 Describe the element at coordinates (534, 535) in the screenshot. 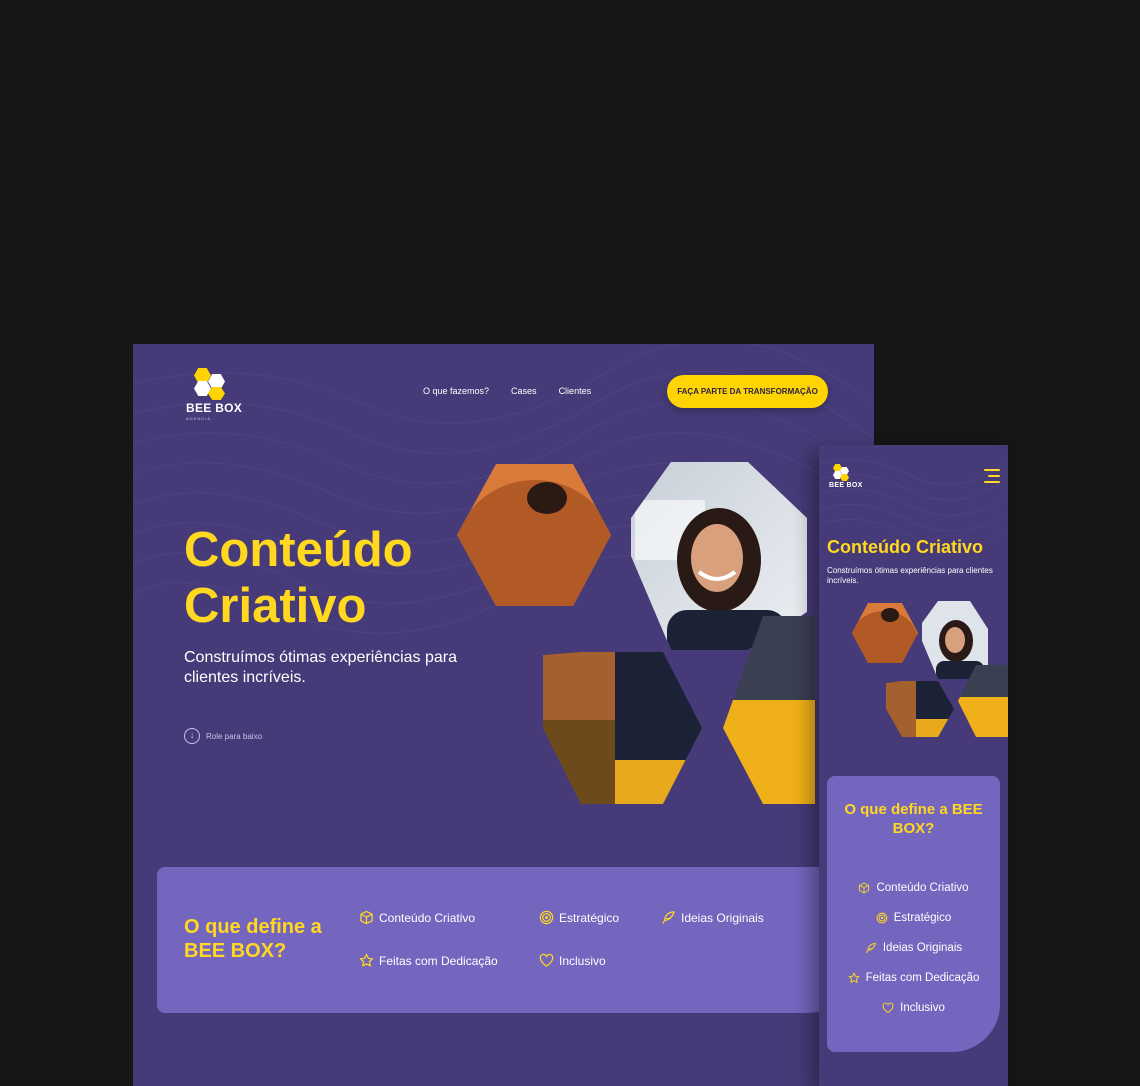

I see `photo-hex-top-left` at that location.